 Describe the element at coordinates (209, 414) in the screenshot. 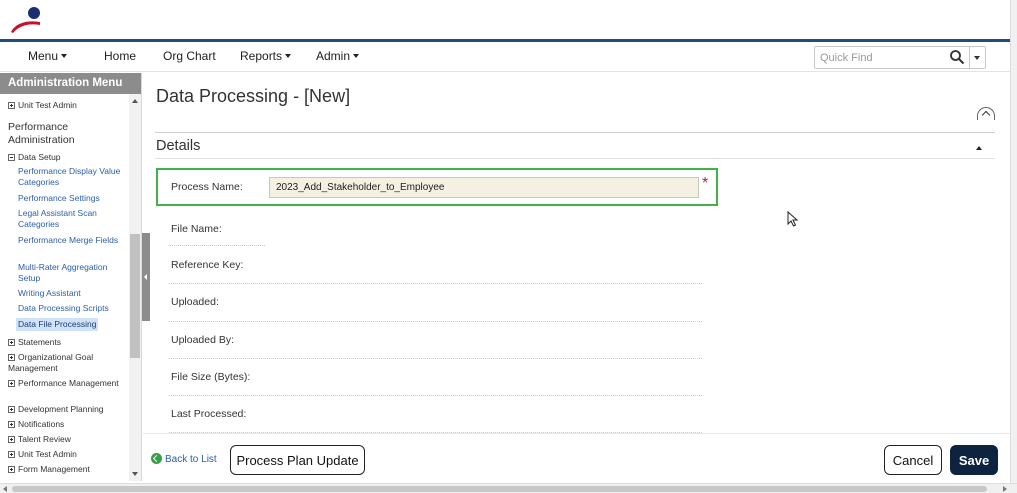

I see `last-processed-label: Last Processed:` at that location.